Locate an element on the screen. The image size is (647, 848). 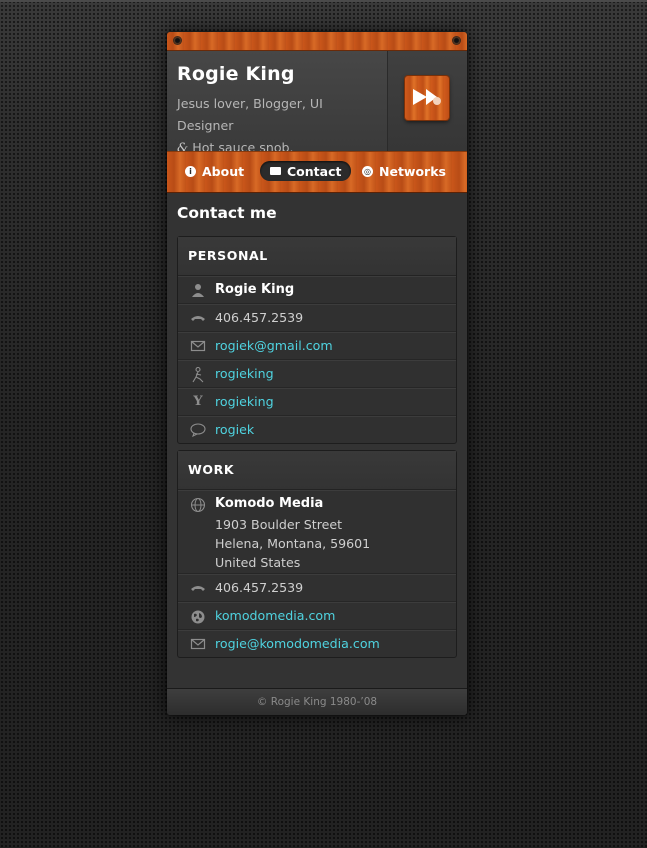
tab-networks: ◎ Networks is located at coordinates (404, 171).